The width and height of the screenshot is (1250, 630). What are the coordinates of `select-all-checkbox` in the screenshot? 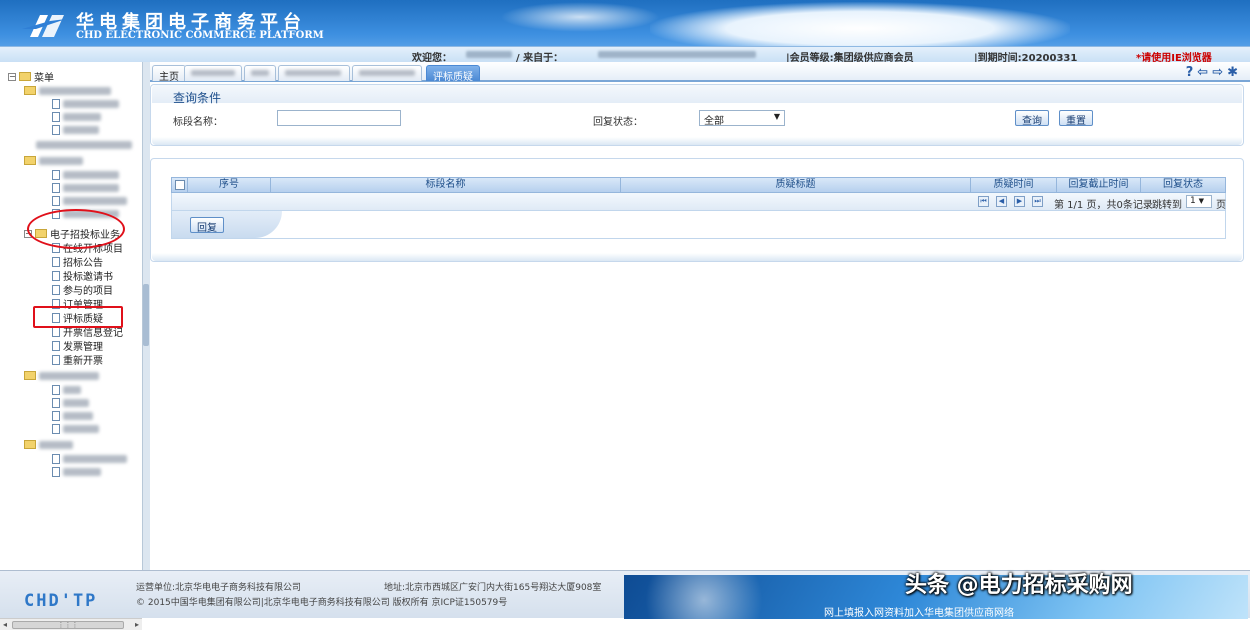 It's located at (179, 185).